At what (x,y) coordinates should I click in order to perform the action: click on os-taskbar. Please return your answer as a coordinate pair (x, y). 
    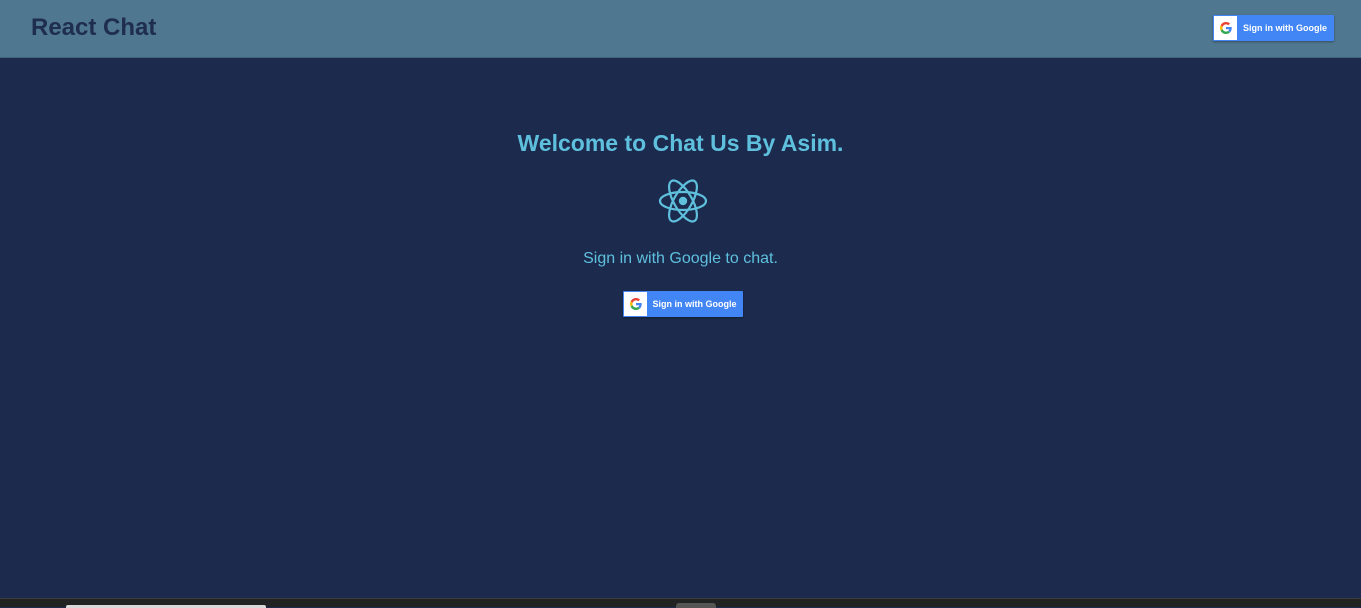
    Looking at the image, I should click on (680, 603).